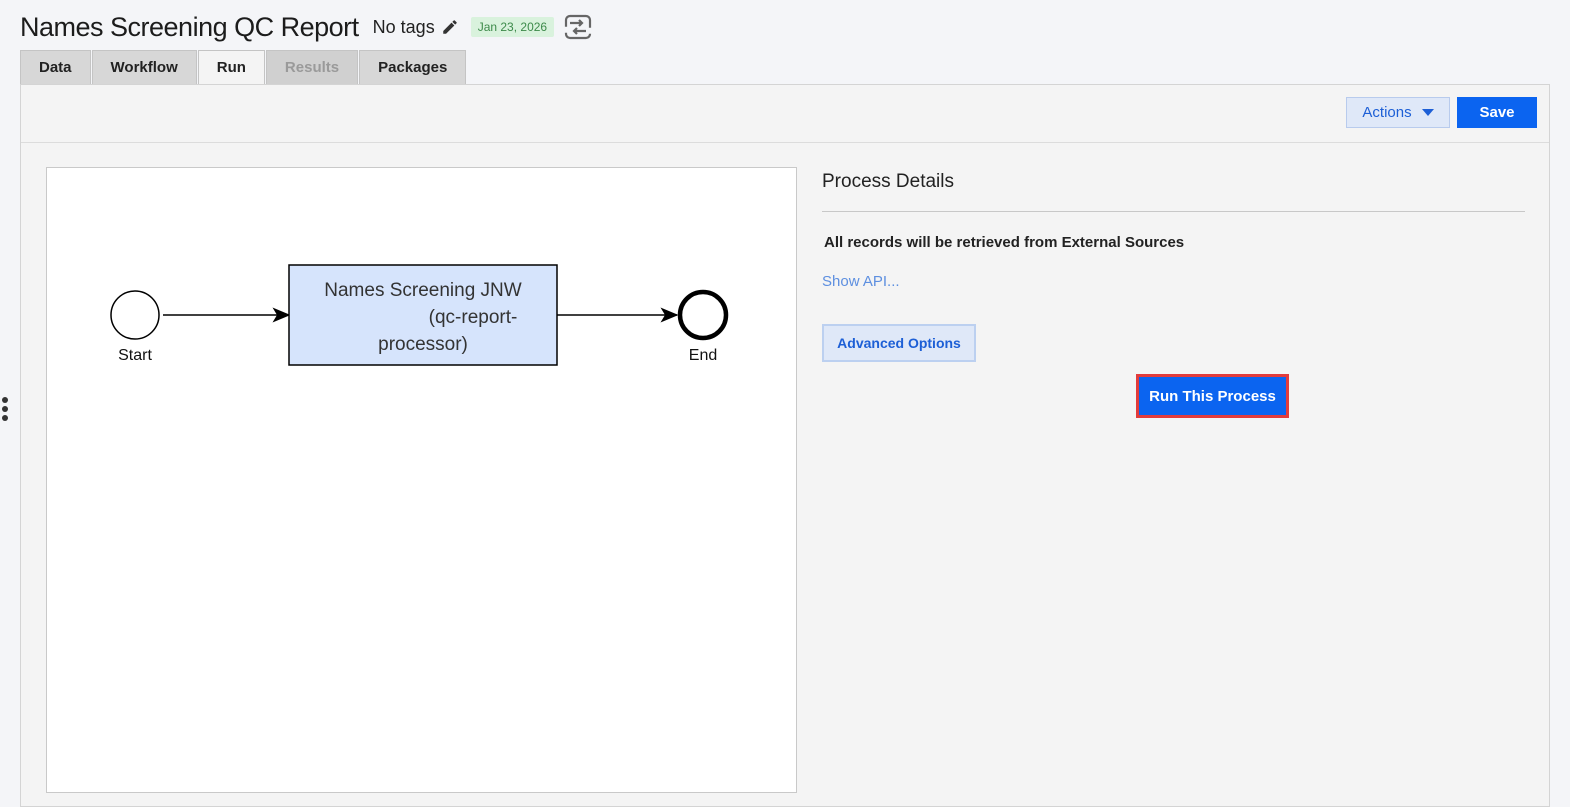  I want to click on advanced-options-button: Advanced Options, so click(899, 343).